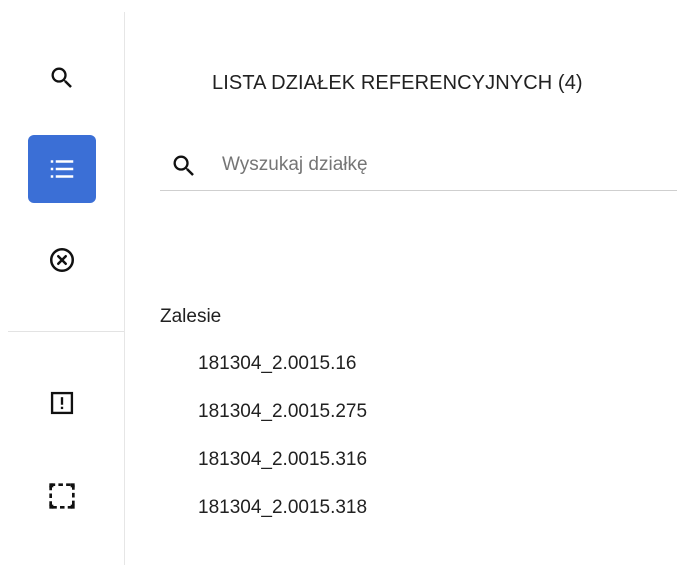 This screenshot has width=677, height=565. I want to click on clear-circle-icon, so click(62, 260).